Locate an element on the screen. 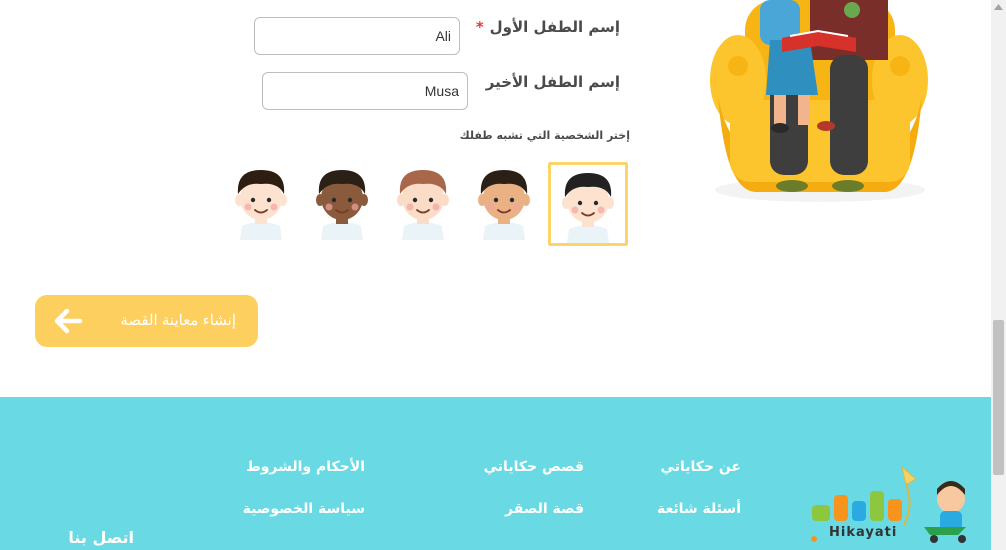 The height and width of the screenshot is (550, 1006). footer-link-stories: قصص حكاياتي is located at coordinates (534, 467).